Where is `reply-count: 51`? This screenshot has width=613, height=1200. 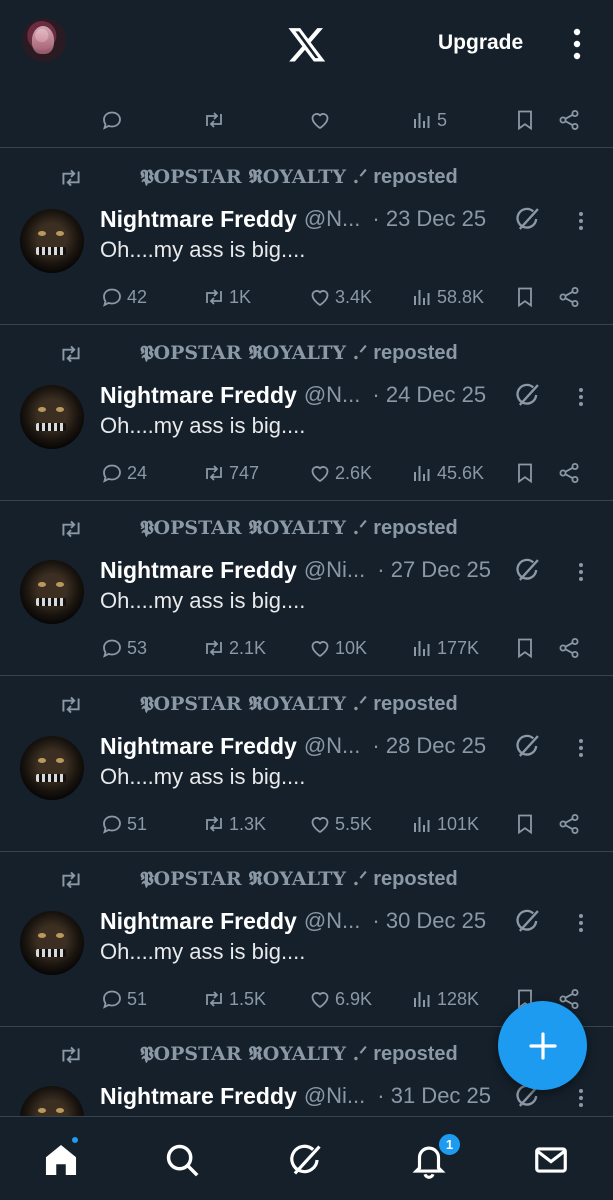 reply-count: 51 is located at coordinates (137, 998).